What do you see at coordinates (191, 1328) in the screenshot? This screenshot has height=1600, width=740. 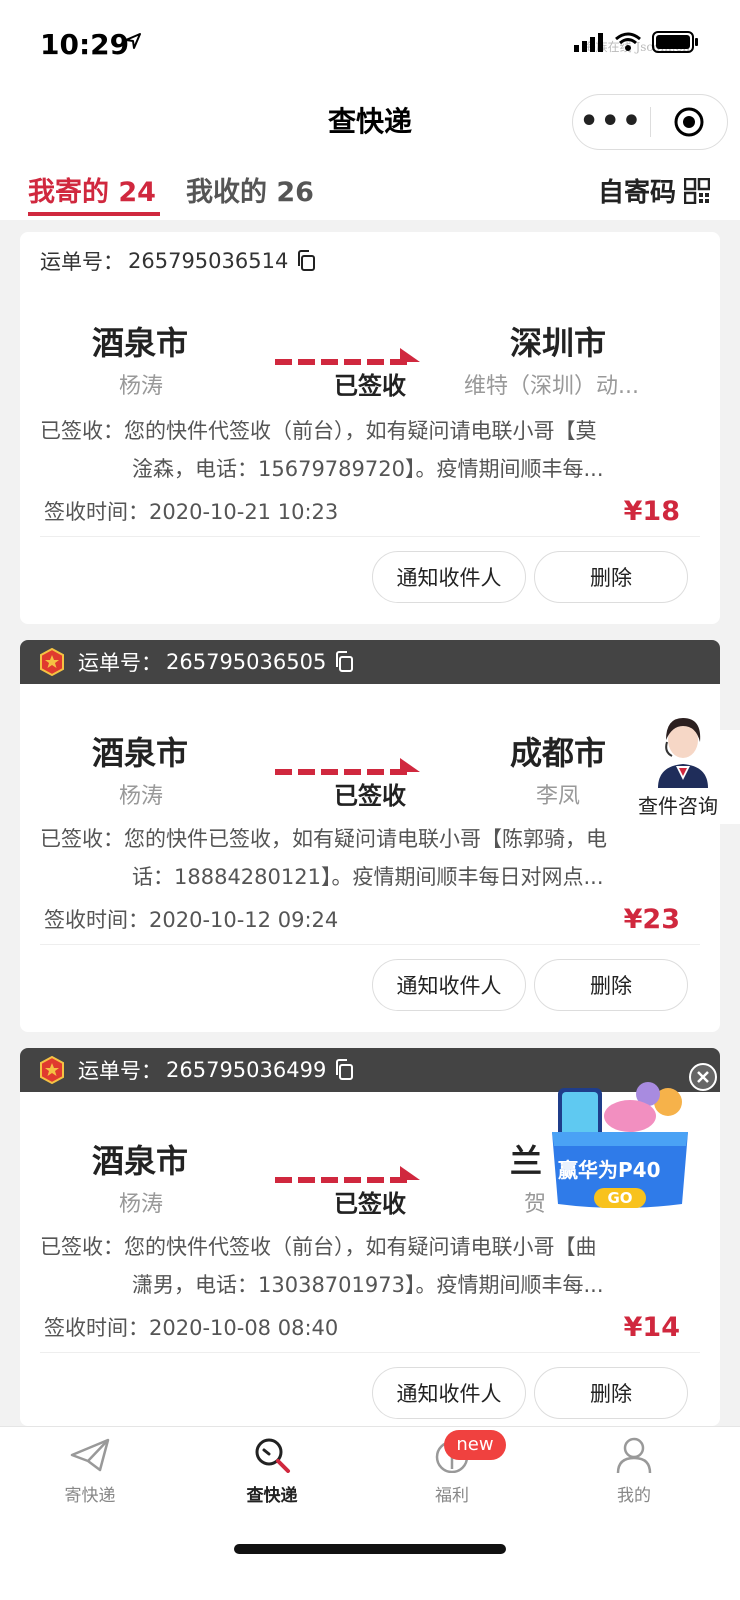 I see `sign-time: 签收时间：2020-10-08 08:40` at bounding box center [191, 1328].